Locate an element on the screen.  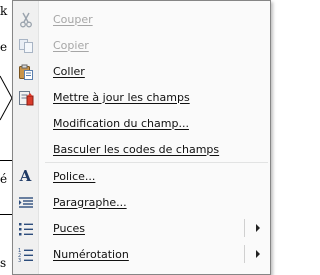
font-icon: A is located at coordinates (25, 176).